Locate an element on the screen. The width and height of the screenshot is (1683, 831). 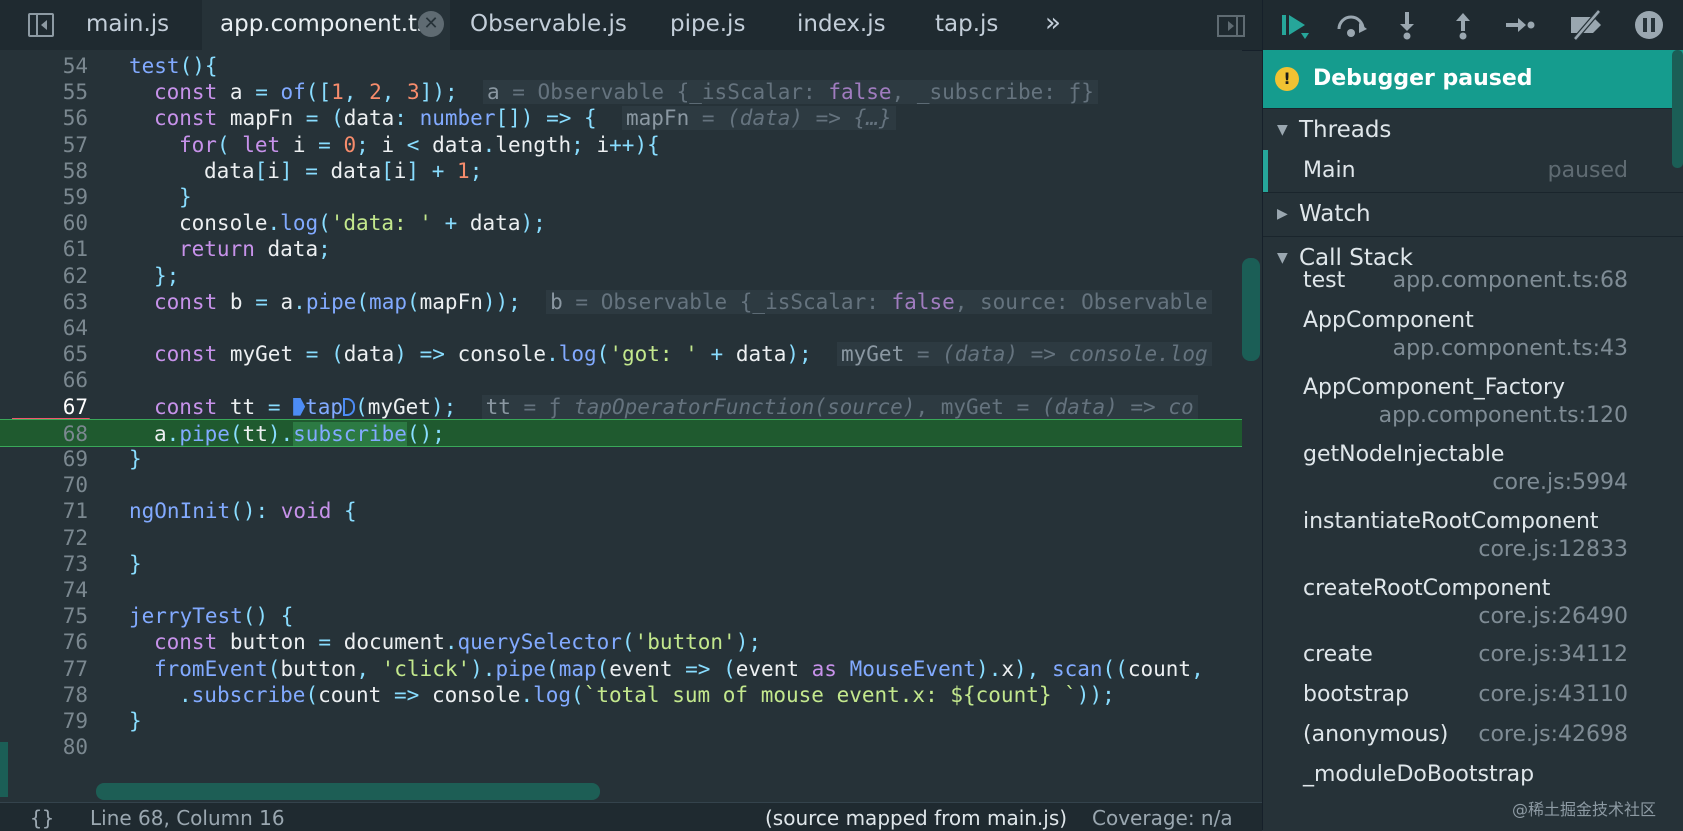
code-line: 75 jerryTest() { is located at coordinates (621, 616).